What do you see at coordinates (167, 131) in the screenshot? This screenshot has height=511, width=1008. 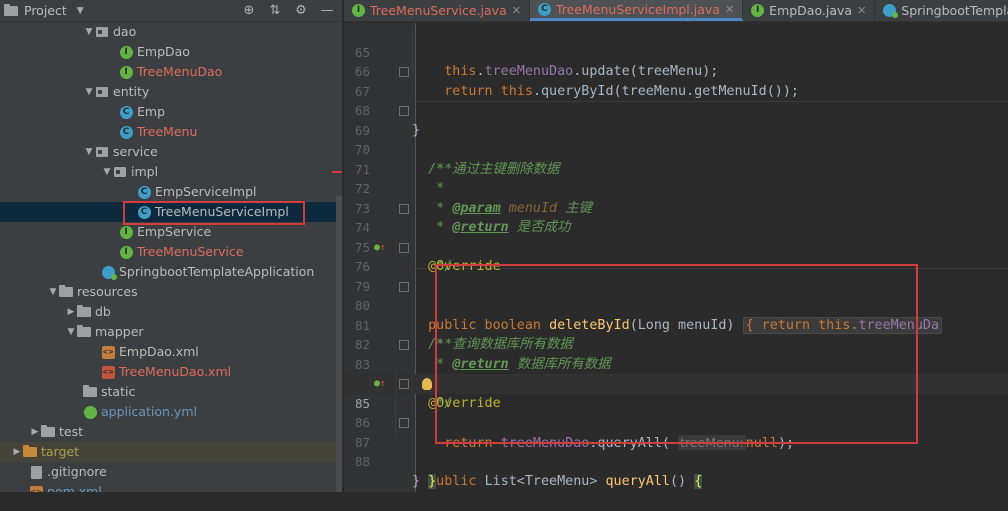 I see `tree-item-label: TreeMenu` at bounding box center [167, 131].